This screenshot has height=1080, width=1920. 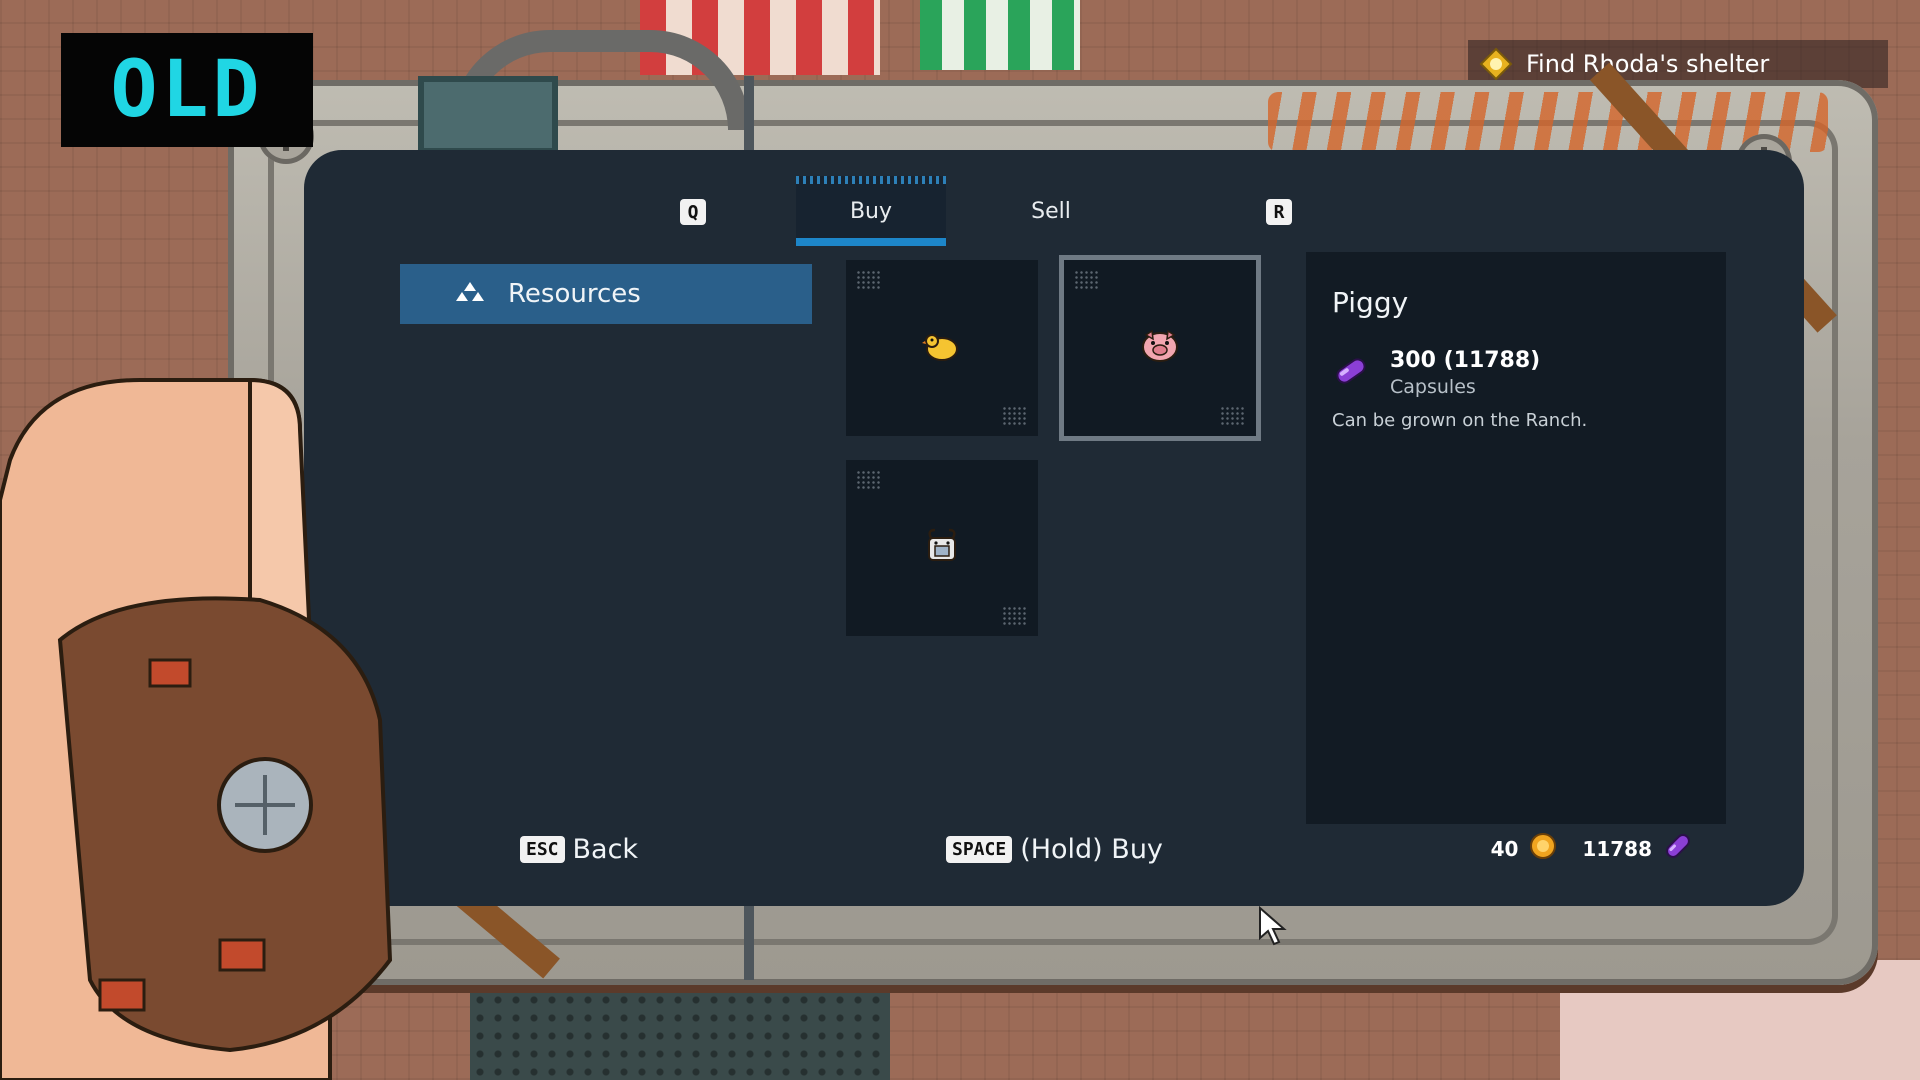 I want to click on item-price: 300 (11788), so click(x=1465, y=360).